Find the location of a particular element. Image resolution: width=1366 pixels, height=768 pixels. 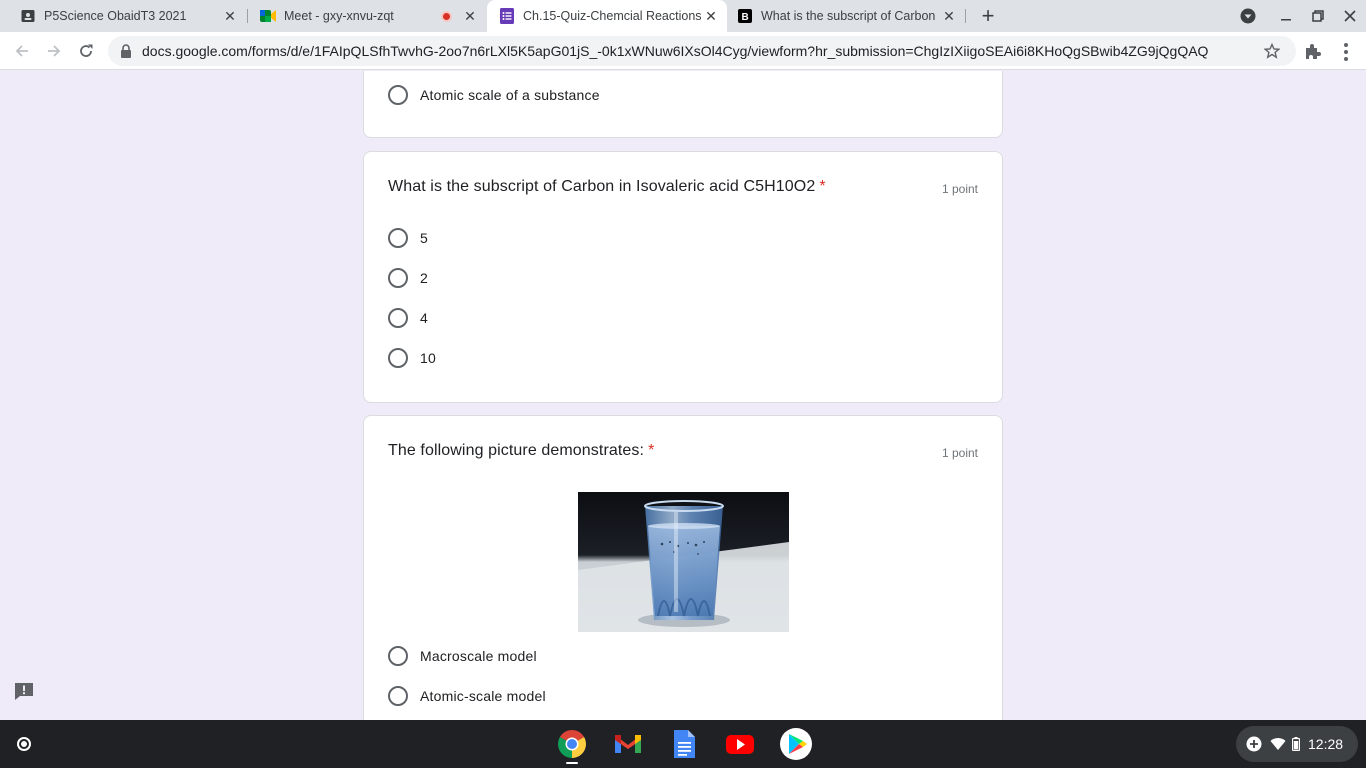

svg-text: B is located at coordinates (745, 17).